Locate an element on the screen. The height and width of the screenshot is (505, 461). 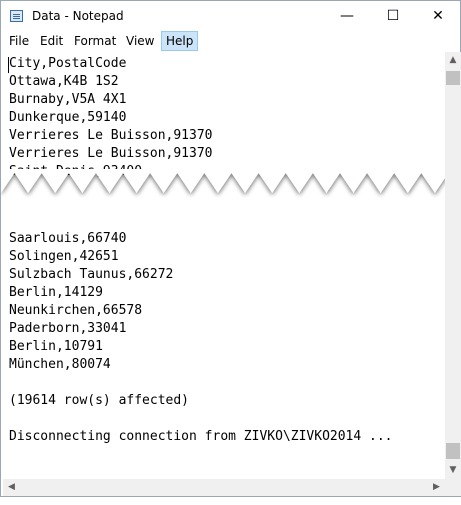
vertical-scroll-thumb is located at coordinates (453, 78).